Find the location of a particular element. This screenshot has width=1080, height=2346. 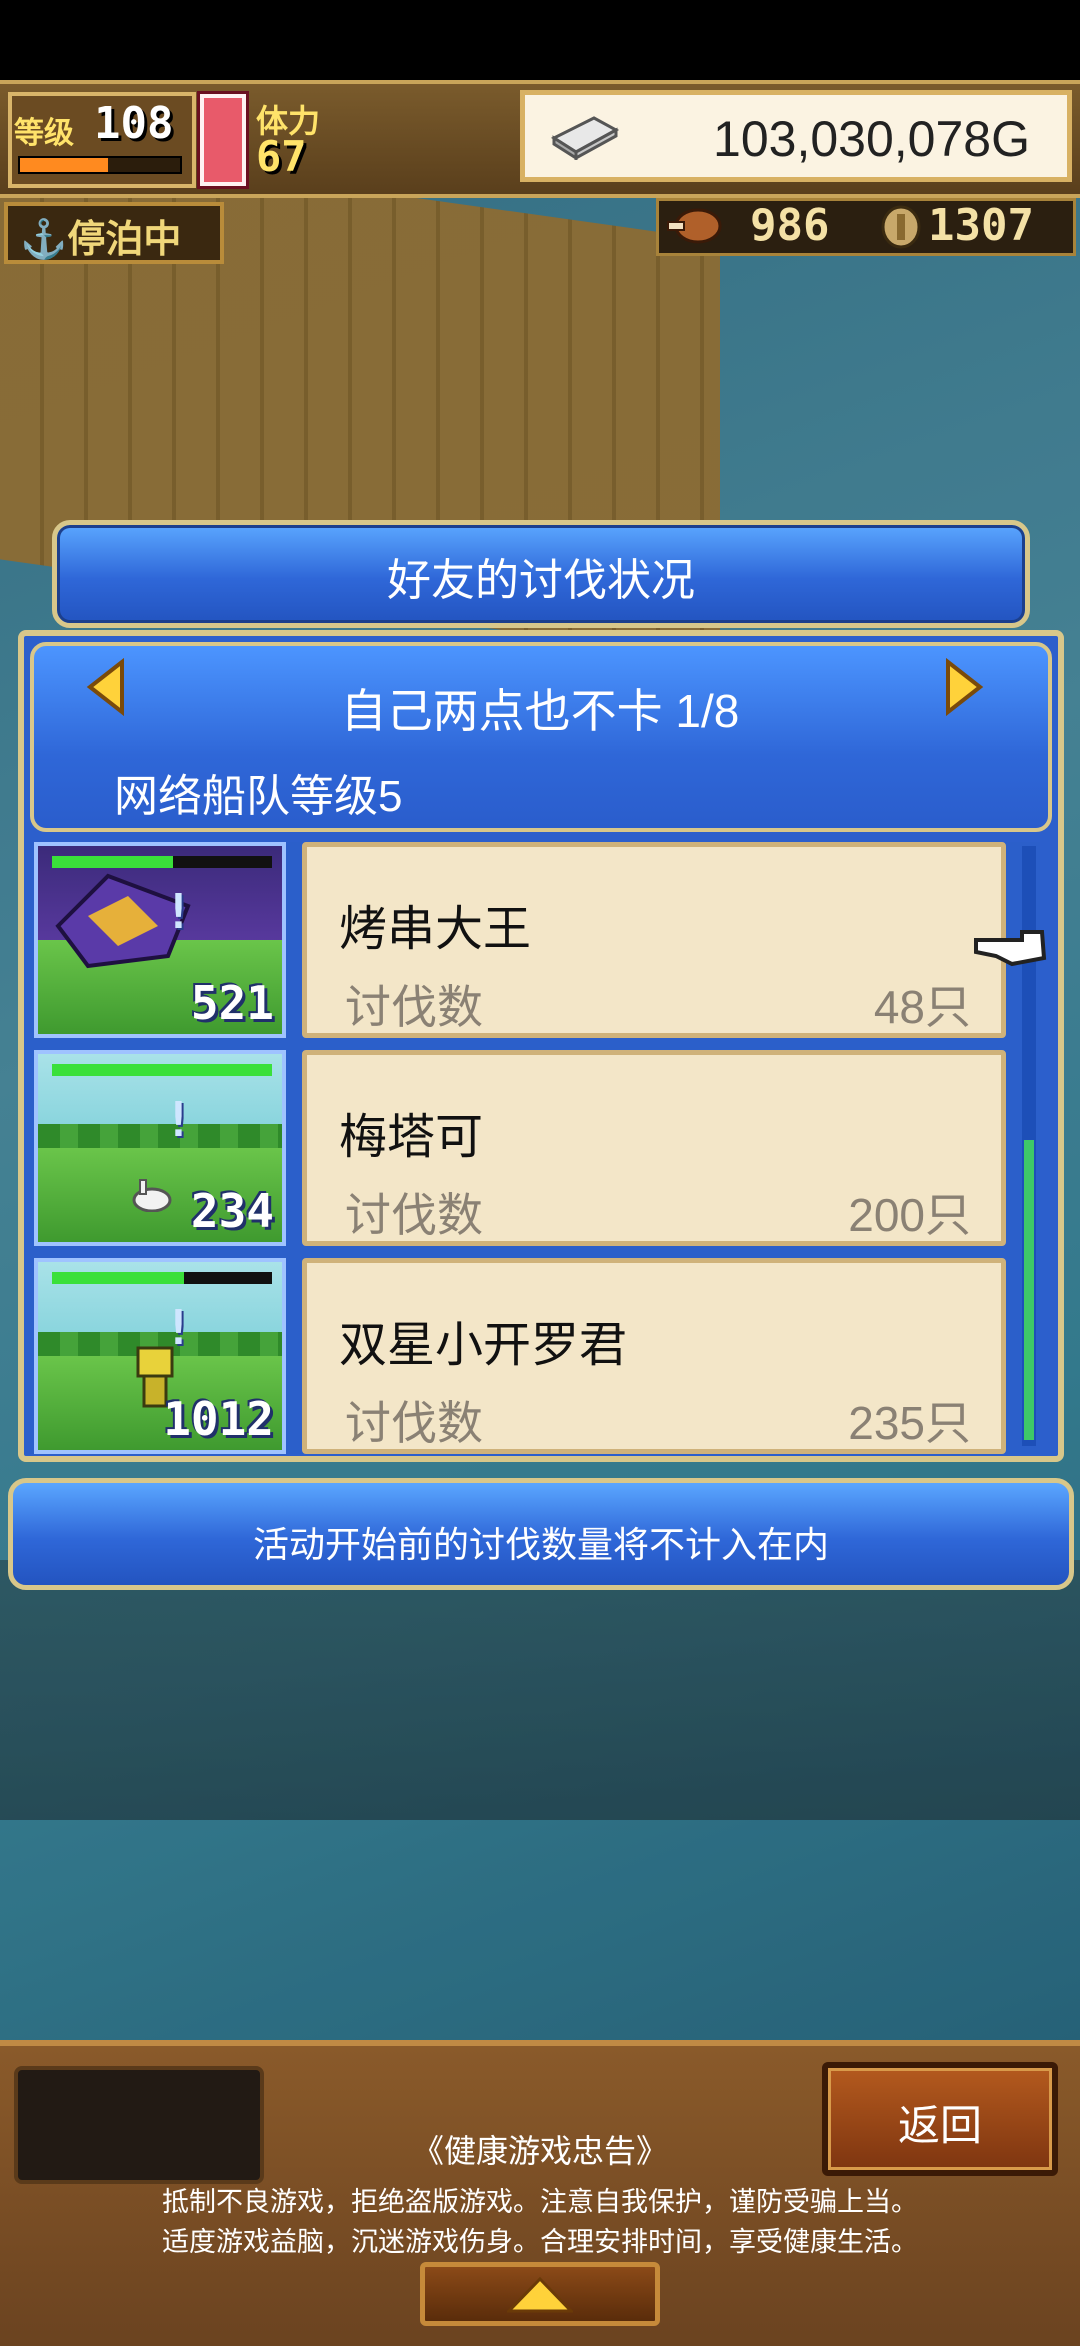

stamina-value: 67 is located at coordinates (281, 156).